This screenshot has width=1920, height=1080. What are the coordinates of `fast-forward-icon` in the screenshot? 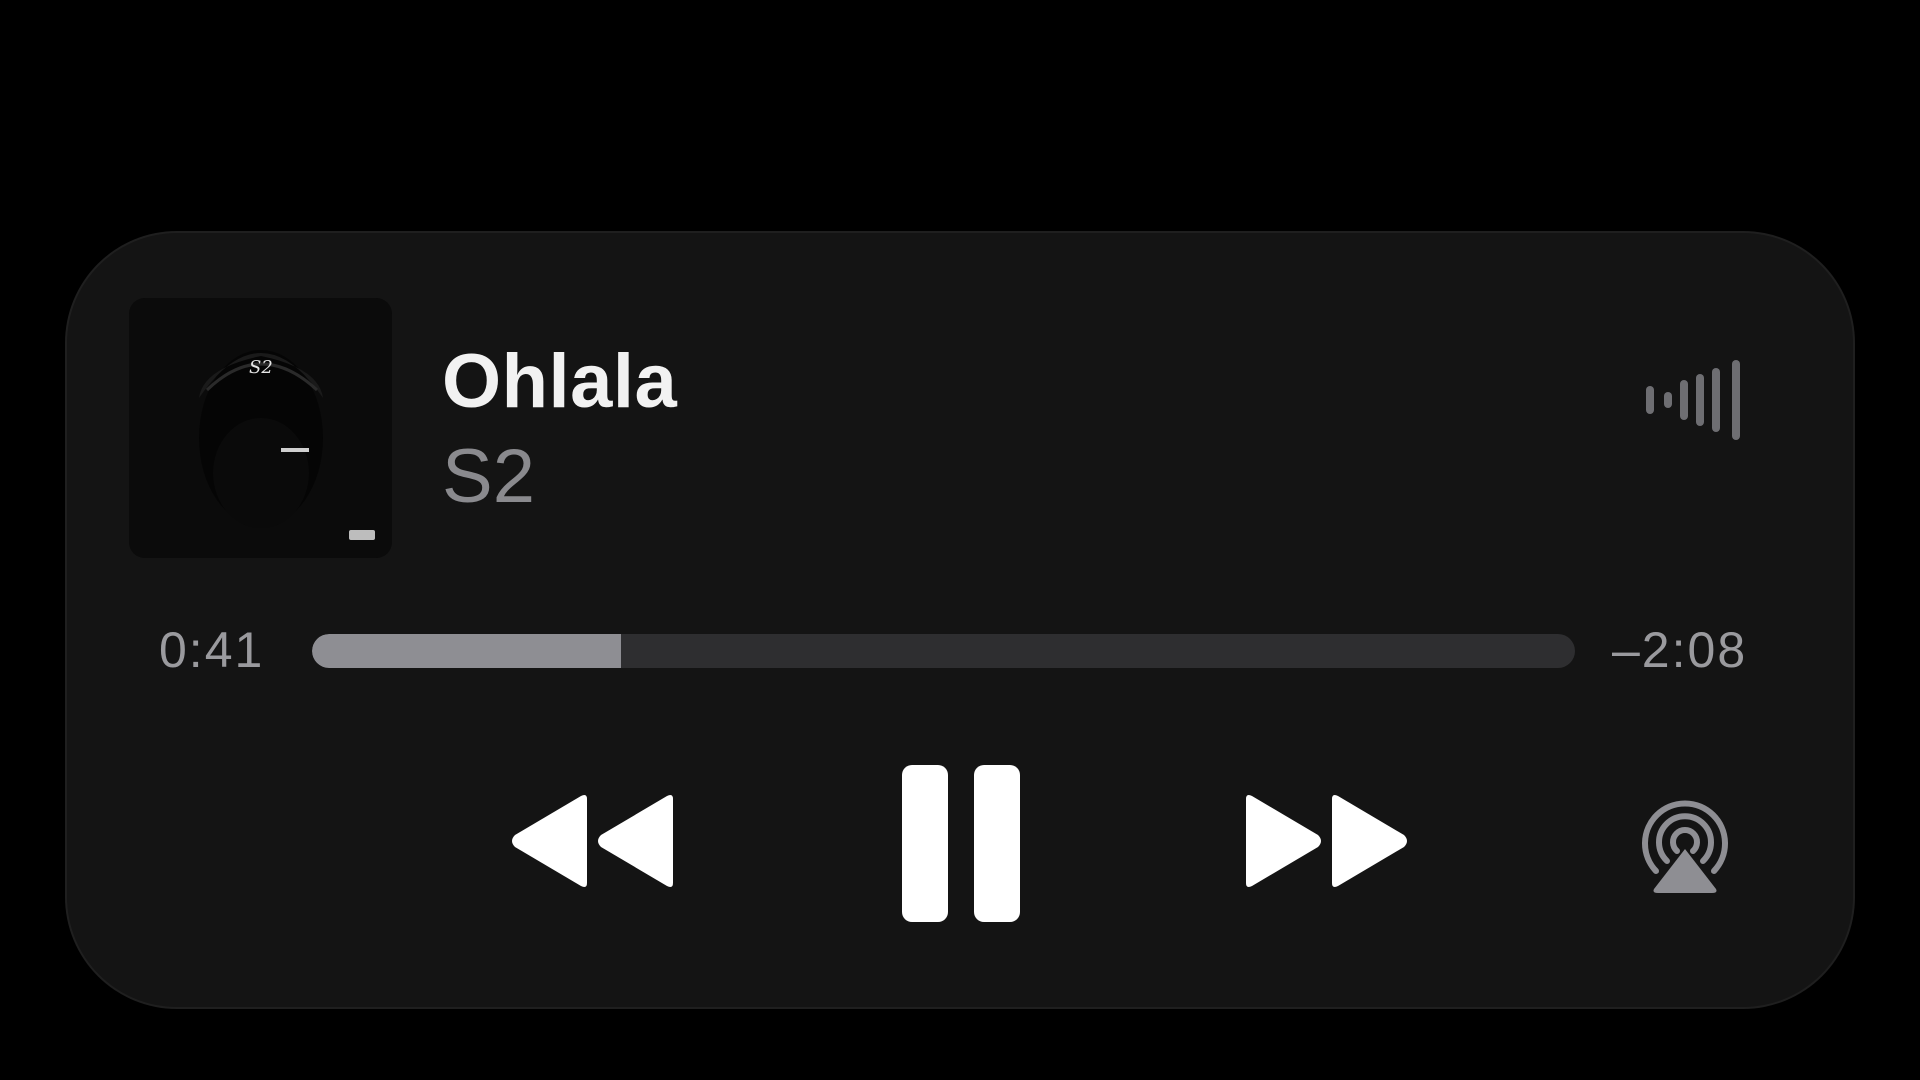 It's located at (1326, 841).